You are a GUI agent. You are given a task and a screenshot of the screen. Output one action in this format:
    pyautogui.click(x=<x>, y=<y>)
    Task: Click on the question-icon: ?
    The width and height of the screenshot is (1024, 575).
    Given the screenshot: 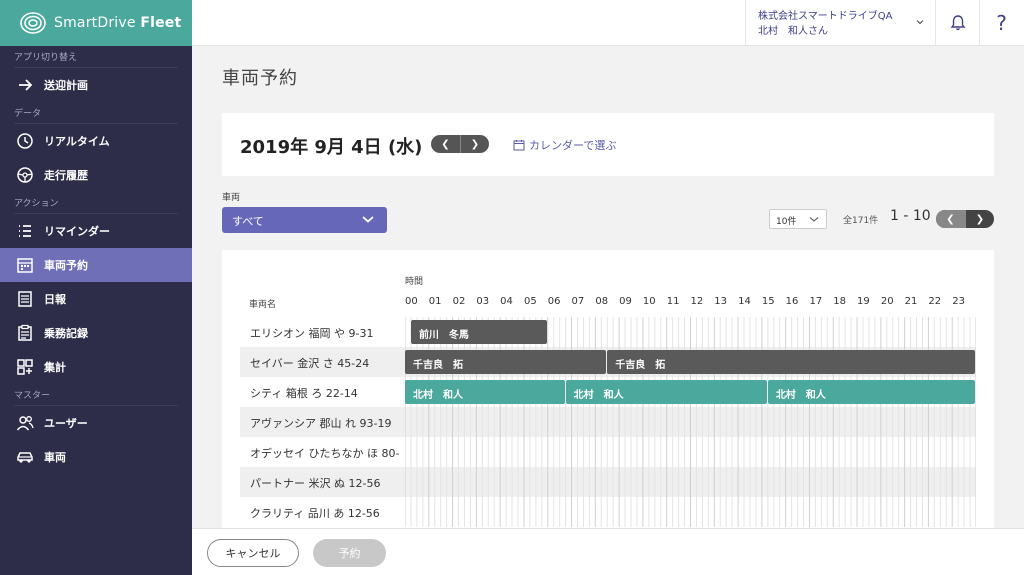 What is the action you would take?
    pyautogui.click(x=1001, y=23)
    